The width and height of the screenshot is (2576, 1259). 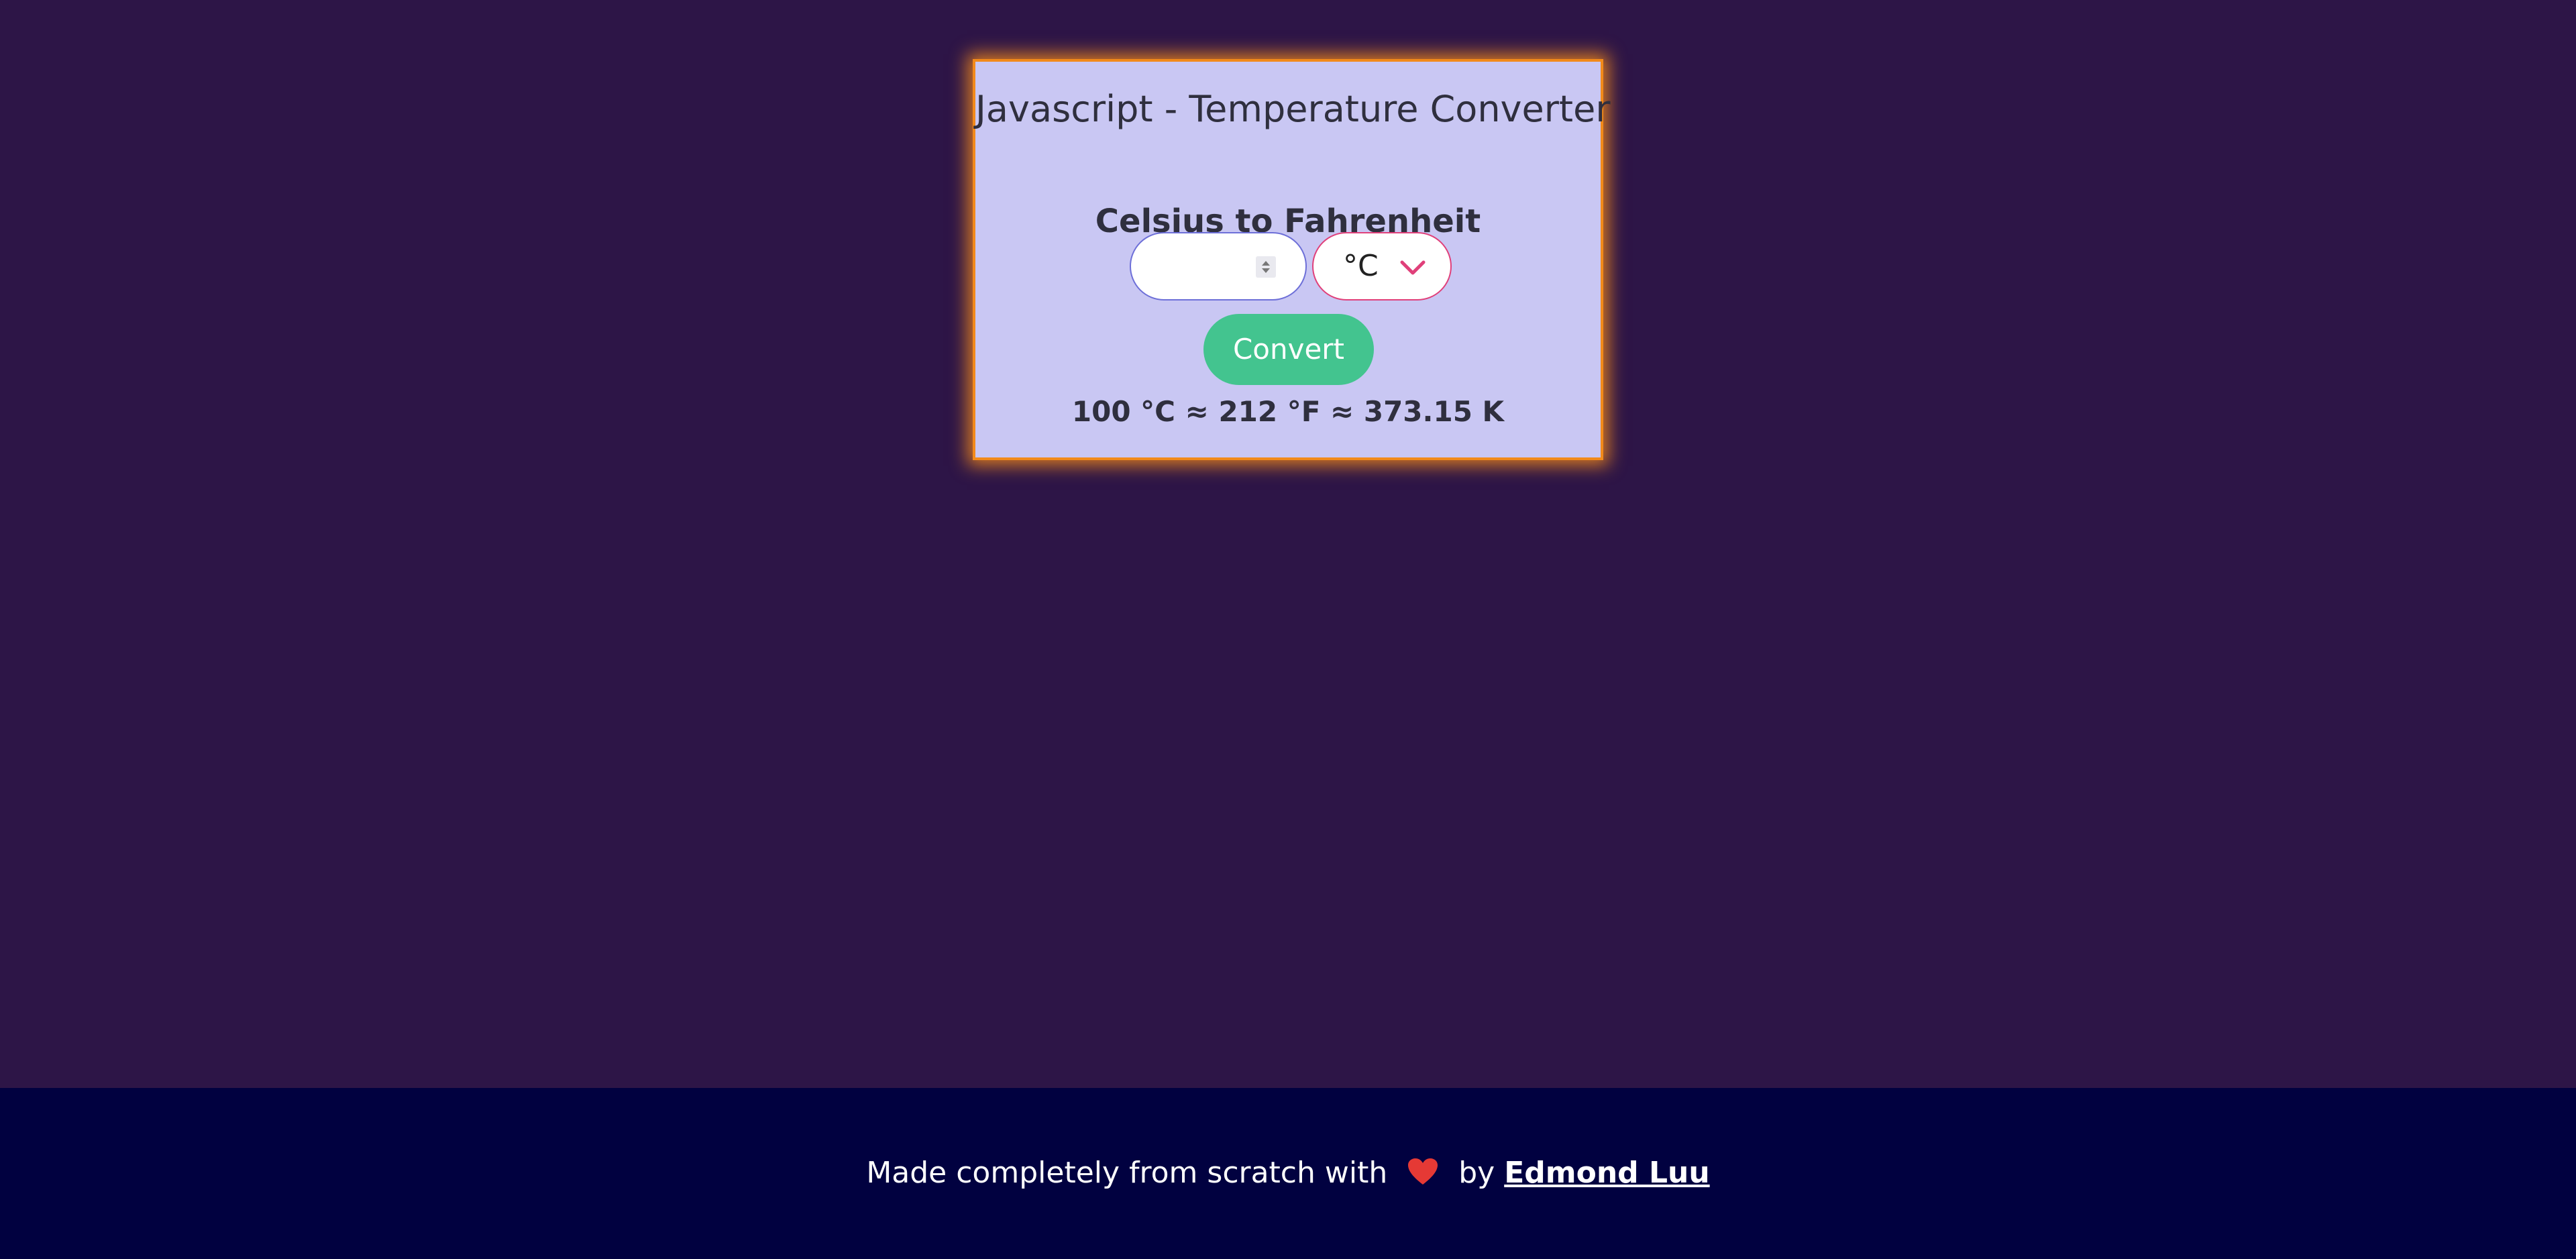 What do you see at coordinates (1293, 109) in the screenshot?
I see `page-title: Javascript - Temperature Converter` at bounding box center [1293, 109].